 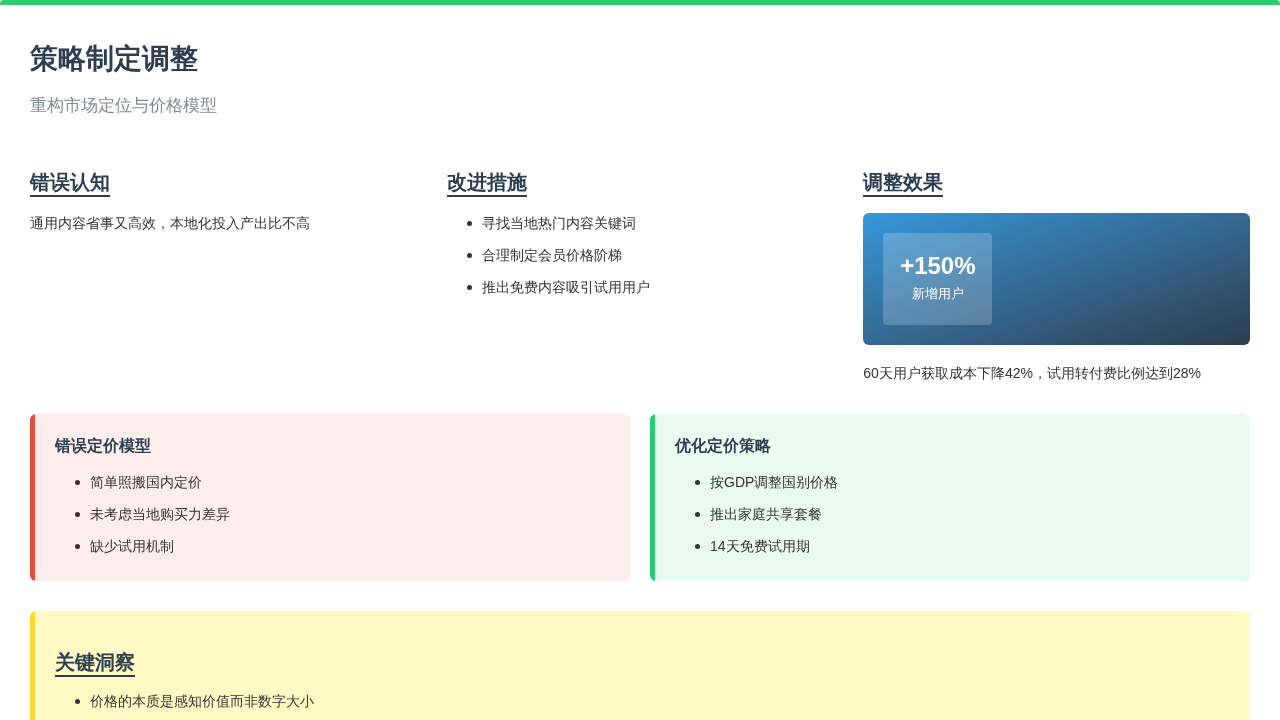 What do you see at coordinates (170, 223) in the screenshot?
I see `column-text: 通用内容省事又高效，本地化投入产出比不高` at bounding box center [170, 223].